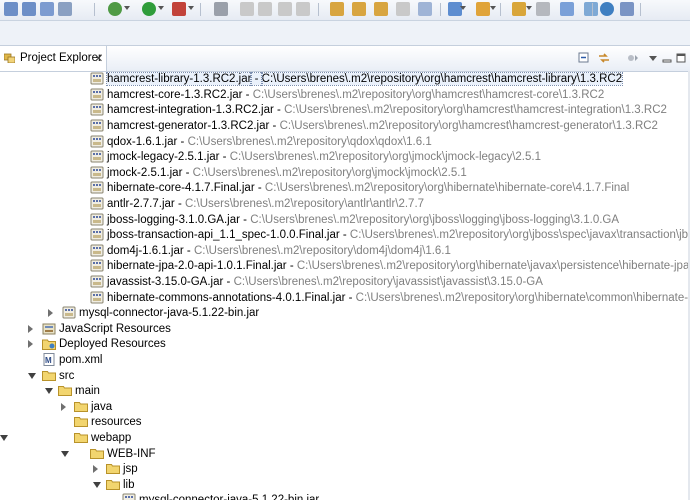 Image resolution: width=690 pixels, height=500 pixels. What do you see at coordinates (345, 360) in the screenshot?
I see `tree-item-pom-xml: Mpom.xml` at bounding box center [345, 360].